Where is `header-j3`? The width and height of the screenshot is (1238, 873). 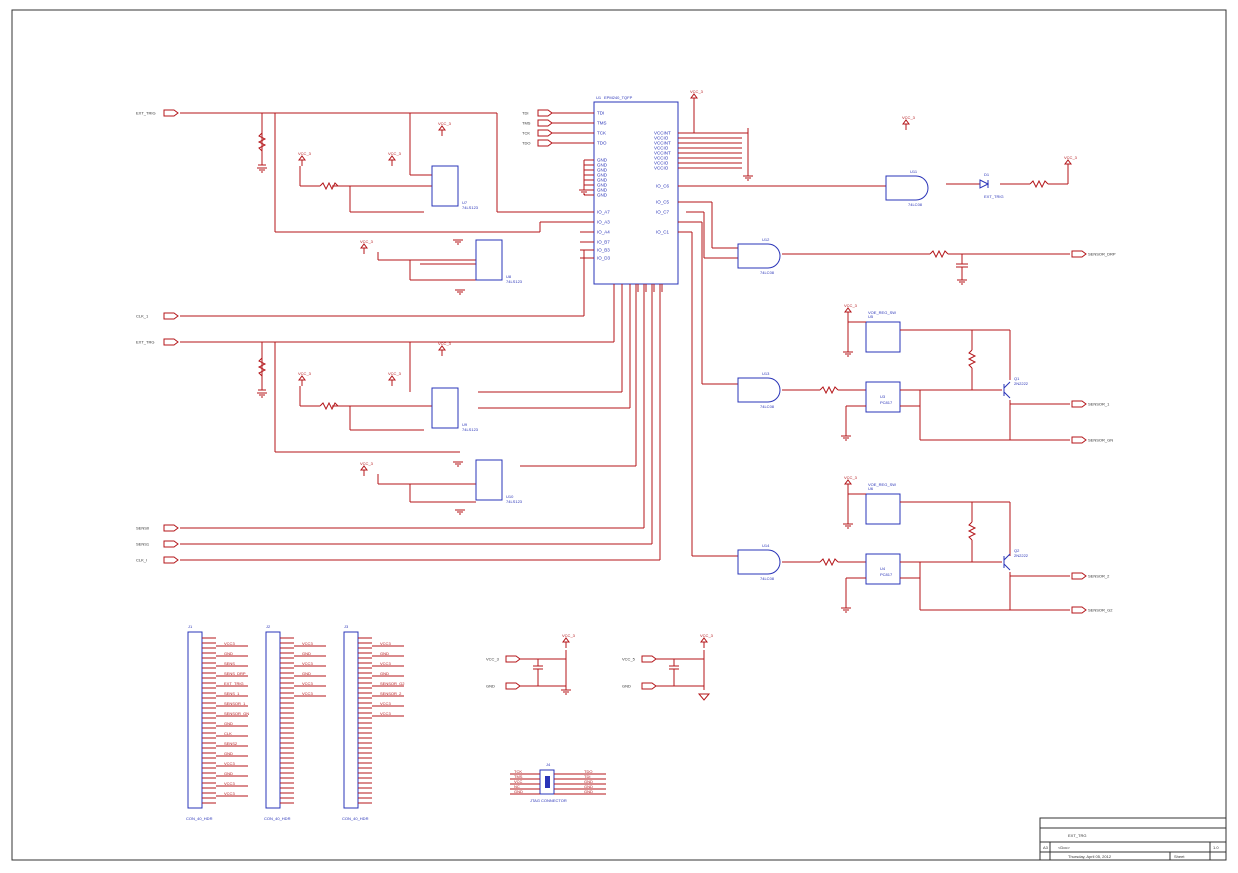
header-j3 is located at coordinates (351, 720).